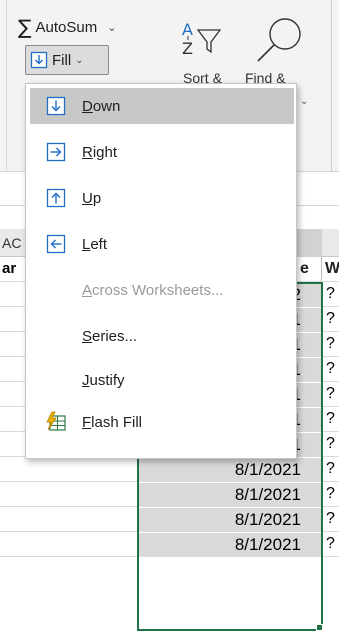 This screenshot has width=339, height=631. What do you see at coordinates (9, 268) in the screenshot?
I see `header-cell-text: ar` at bounding box center [9, 268].